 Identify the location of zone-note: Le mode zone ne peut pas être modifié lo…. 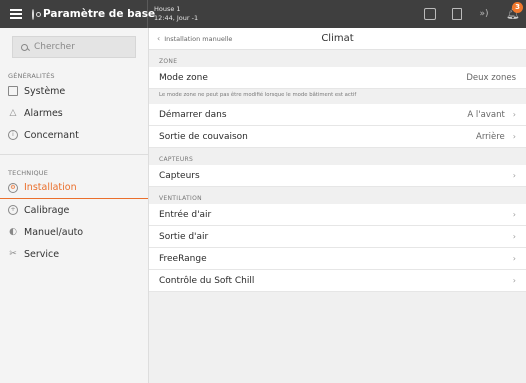
(258, 95).